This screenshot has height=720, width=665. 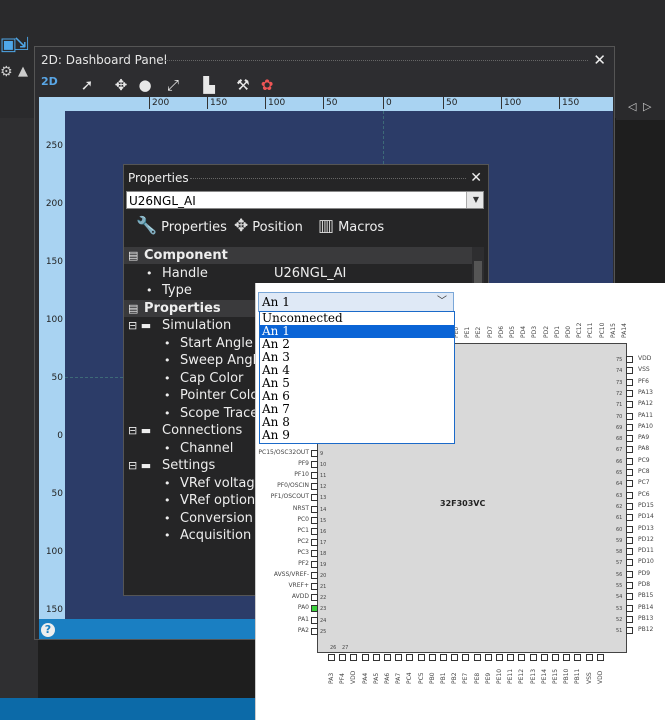 I want to click on tab-position: ✥ Position, so click(x=268, y=227).